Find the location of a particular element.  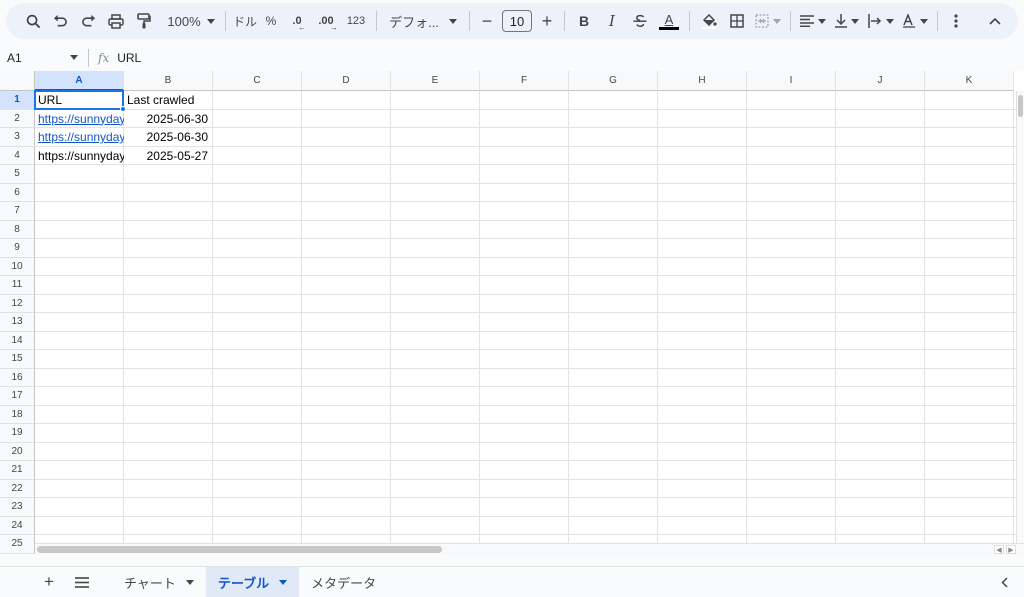

vertical-scroll-thumb is located at coordinates (1020, 106).